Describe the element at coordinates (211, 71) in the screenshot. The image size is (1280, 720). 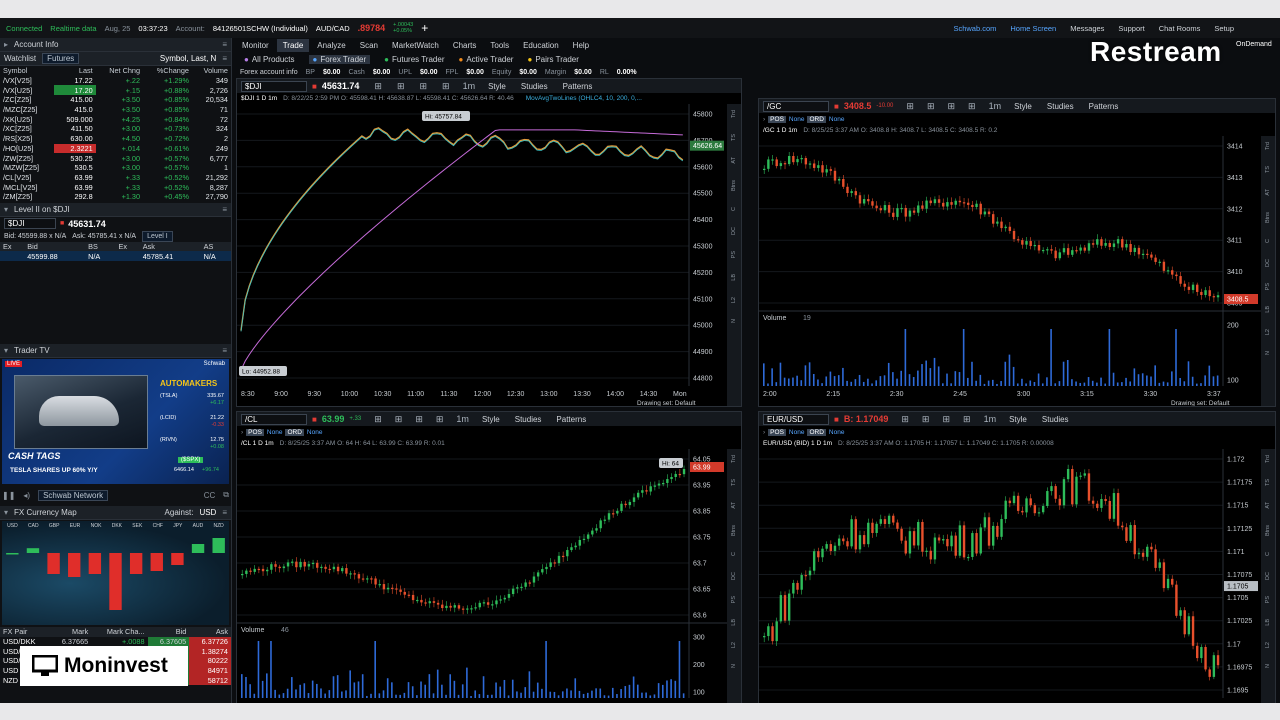
I see `watchlist-col-header: Volume` at that location.